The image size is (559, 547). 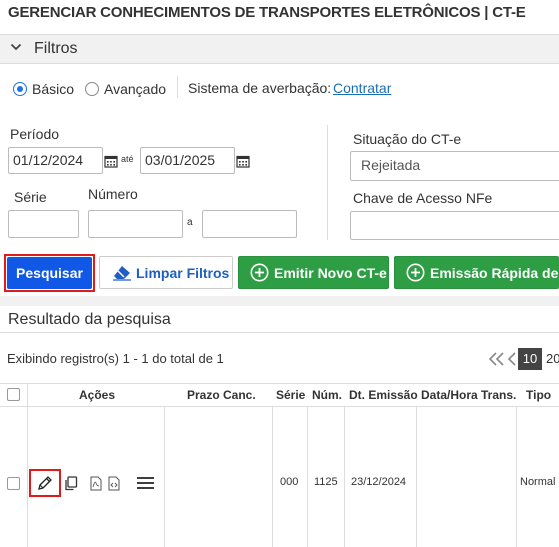 What do you see at coordinates (13, 394) in the screenshot?
I see `select-all-checkbox` at bounding box center [13, 394].